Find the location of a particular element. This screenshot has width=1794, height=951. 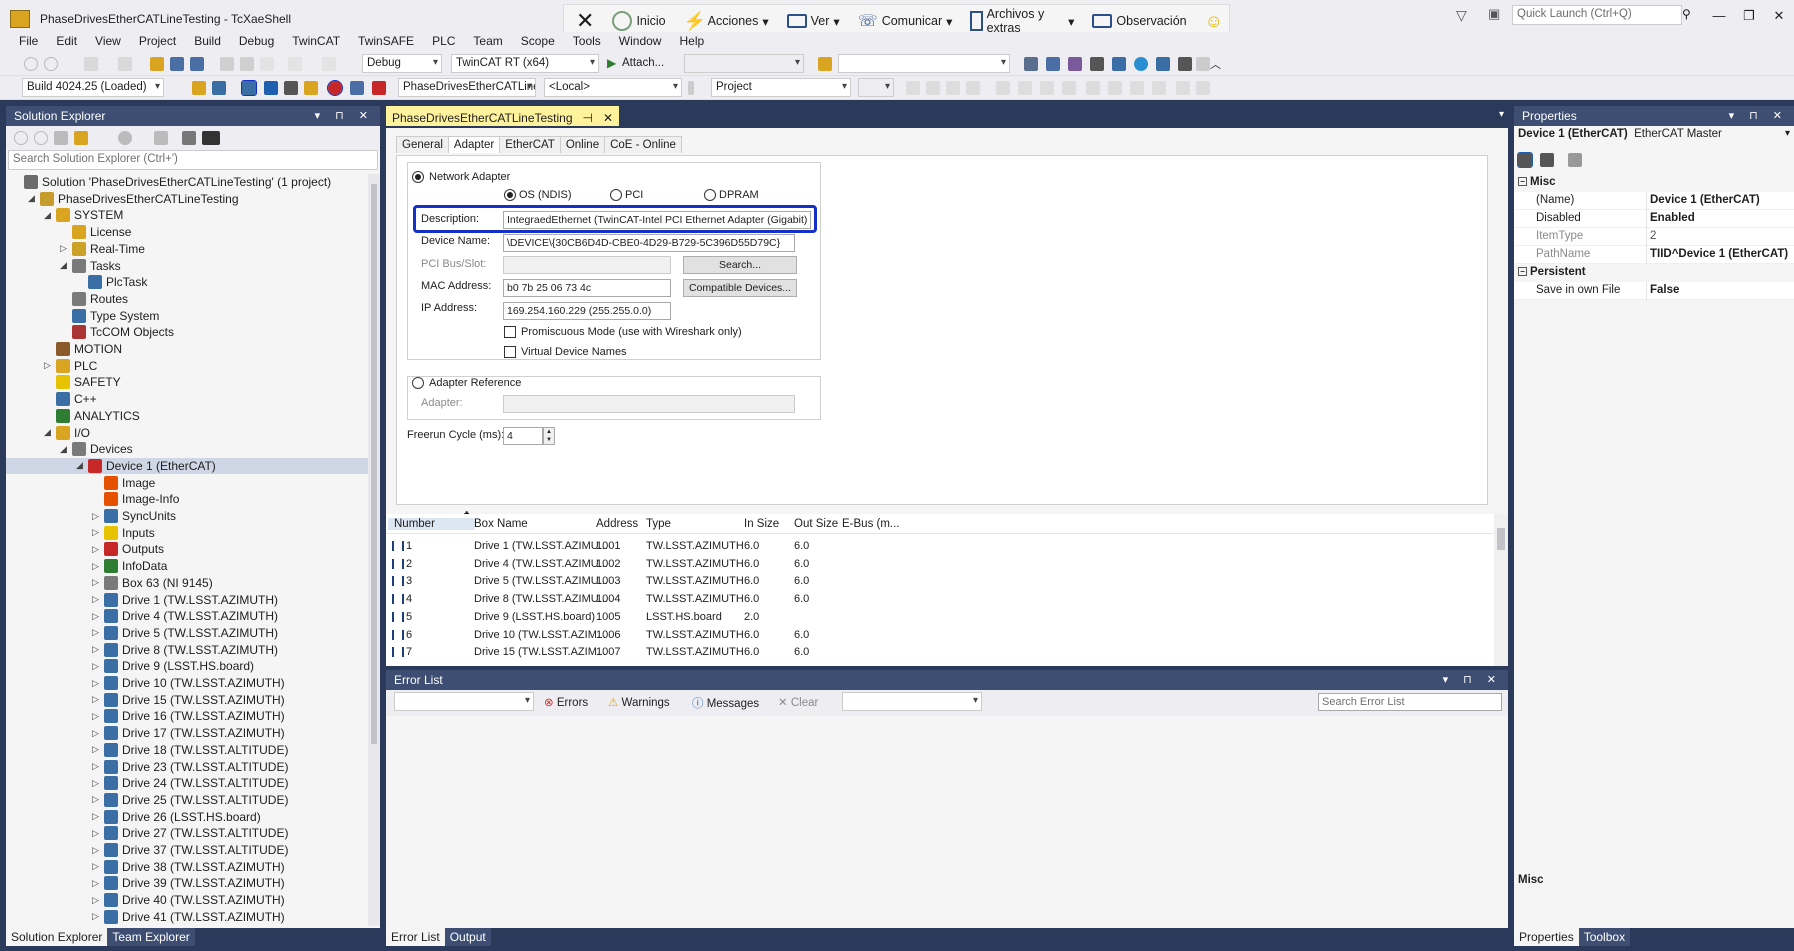

tree-node: TcCOM Objects is located at coordinates (117, 332).